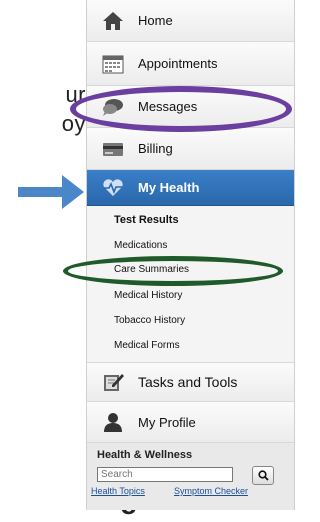 This screenshot has height=522, width=320. I want to click on person-icon, so click(113, 422).